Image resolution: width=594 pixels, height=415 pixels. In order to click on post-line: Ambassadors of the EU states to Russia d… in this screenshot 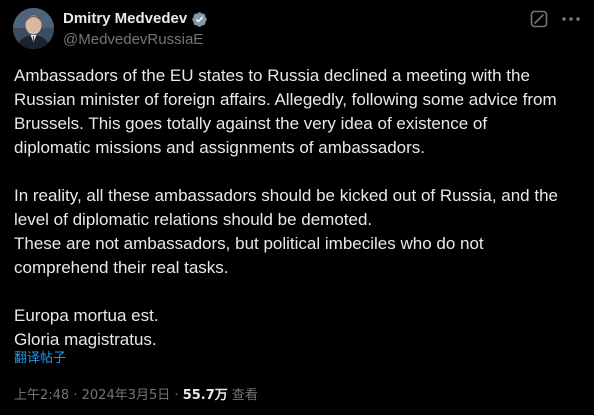, I will do `click(272, 75)`.